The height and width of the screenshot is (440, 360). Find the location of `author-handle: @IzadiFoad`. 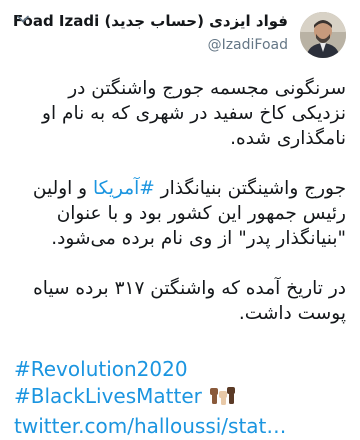

author-handle: @IzadiFoad is located at coordinates (150, 45).